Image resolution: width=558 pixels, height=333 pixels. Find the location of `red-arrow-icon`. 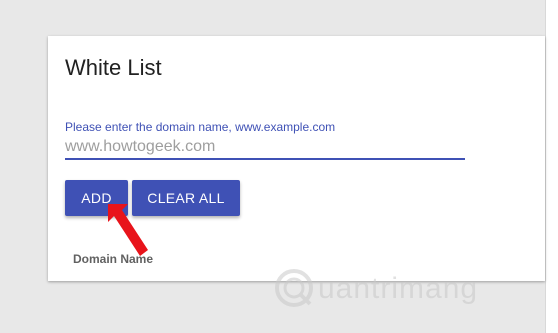

red-arrow-icon is located at coordinates (128, 230).